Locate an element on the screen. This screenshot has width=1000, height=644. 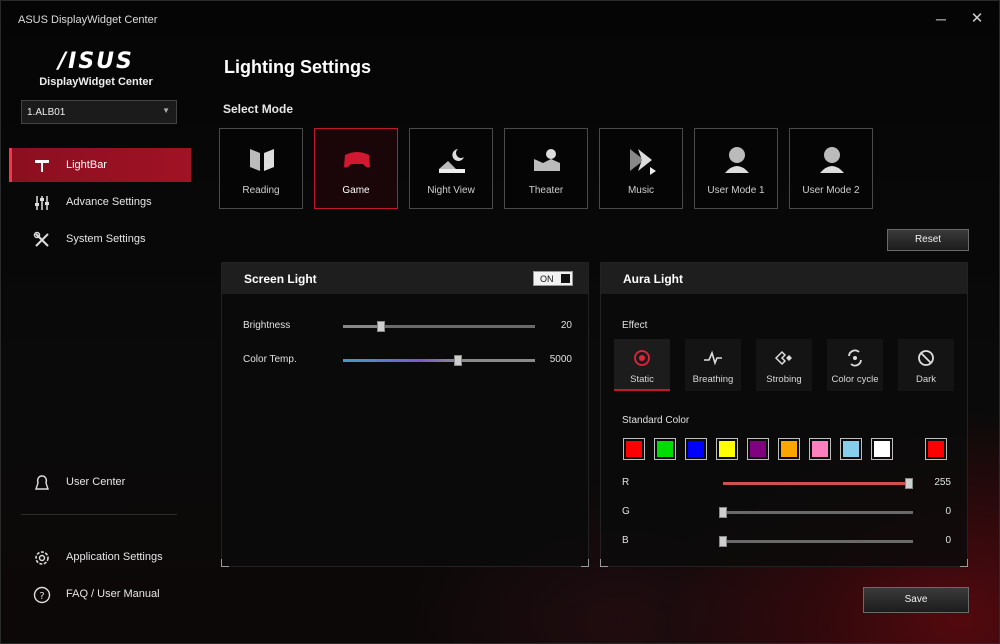
g-value: 0 is located at coordinates (948, 511).